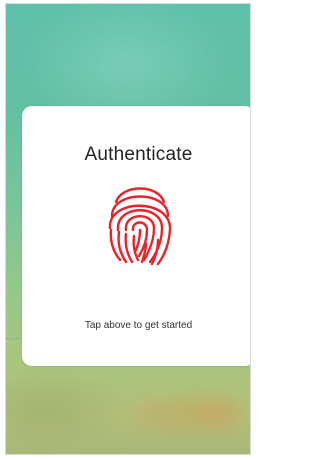 The width and height of the screenshot is (320, 459). Describe the element at coordinates (138, 154) in the screenshot. I see `dialog-title: Authenticate` at that location.